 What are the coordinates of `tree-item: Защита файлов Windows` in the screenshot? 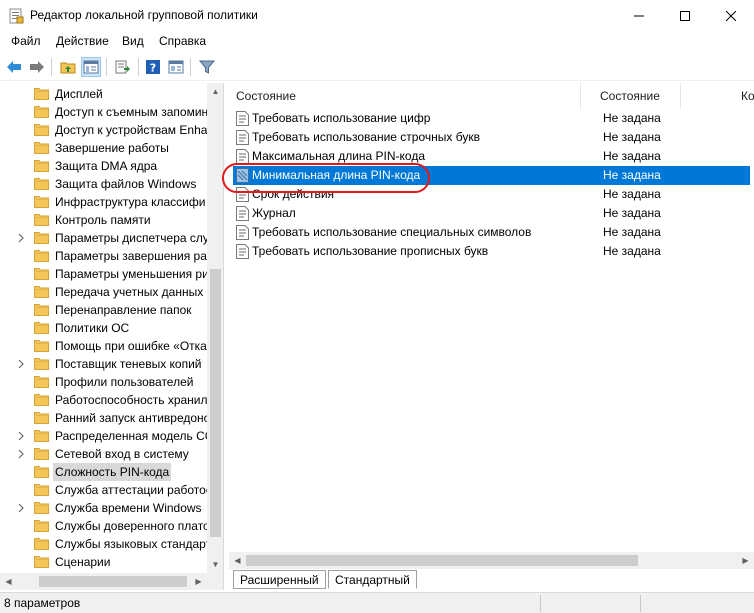 It's located at (103, 184).